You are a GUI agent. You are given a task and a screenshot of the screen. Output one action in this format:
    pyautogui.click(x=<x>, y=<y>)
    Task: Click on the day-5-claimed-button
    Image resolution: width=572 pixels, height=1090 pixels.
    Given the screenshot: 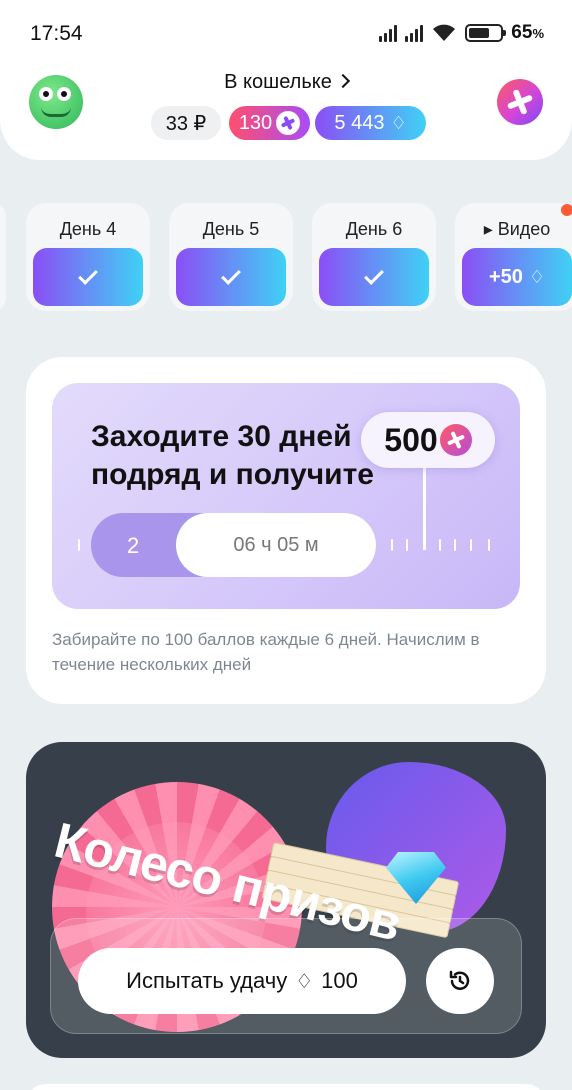 What is the action you would take?
    pyautogui.click(x=231, y=277)
    